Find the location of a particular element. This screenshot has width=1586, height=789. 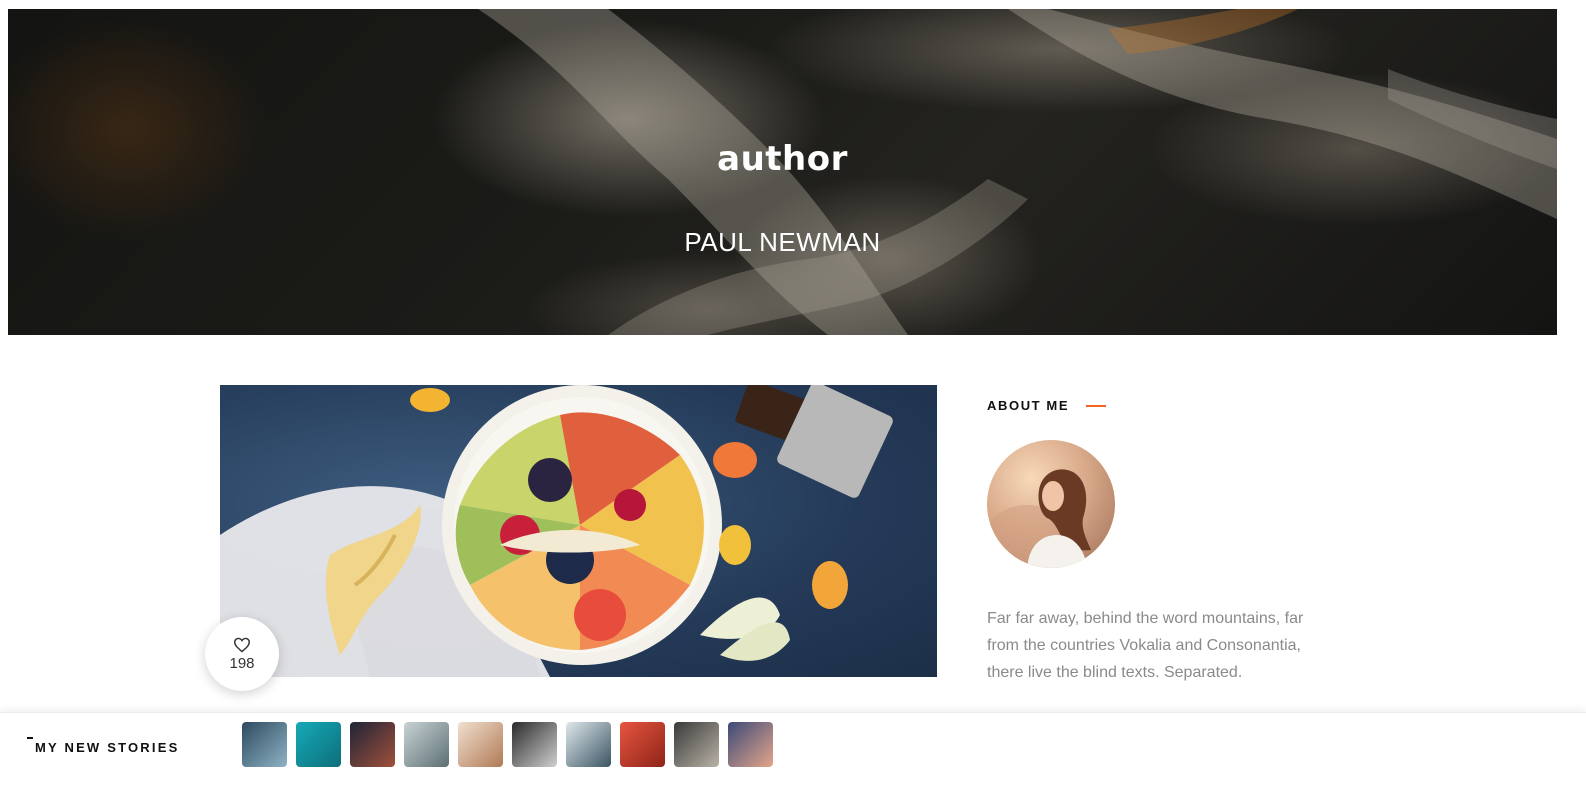

story-thumbnails is located at coordinates (507, 744).